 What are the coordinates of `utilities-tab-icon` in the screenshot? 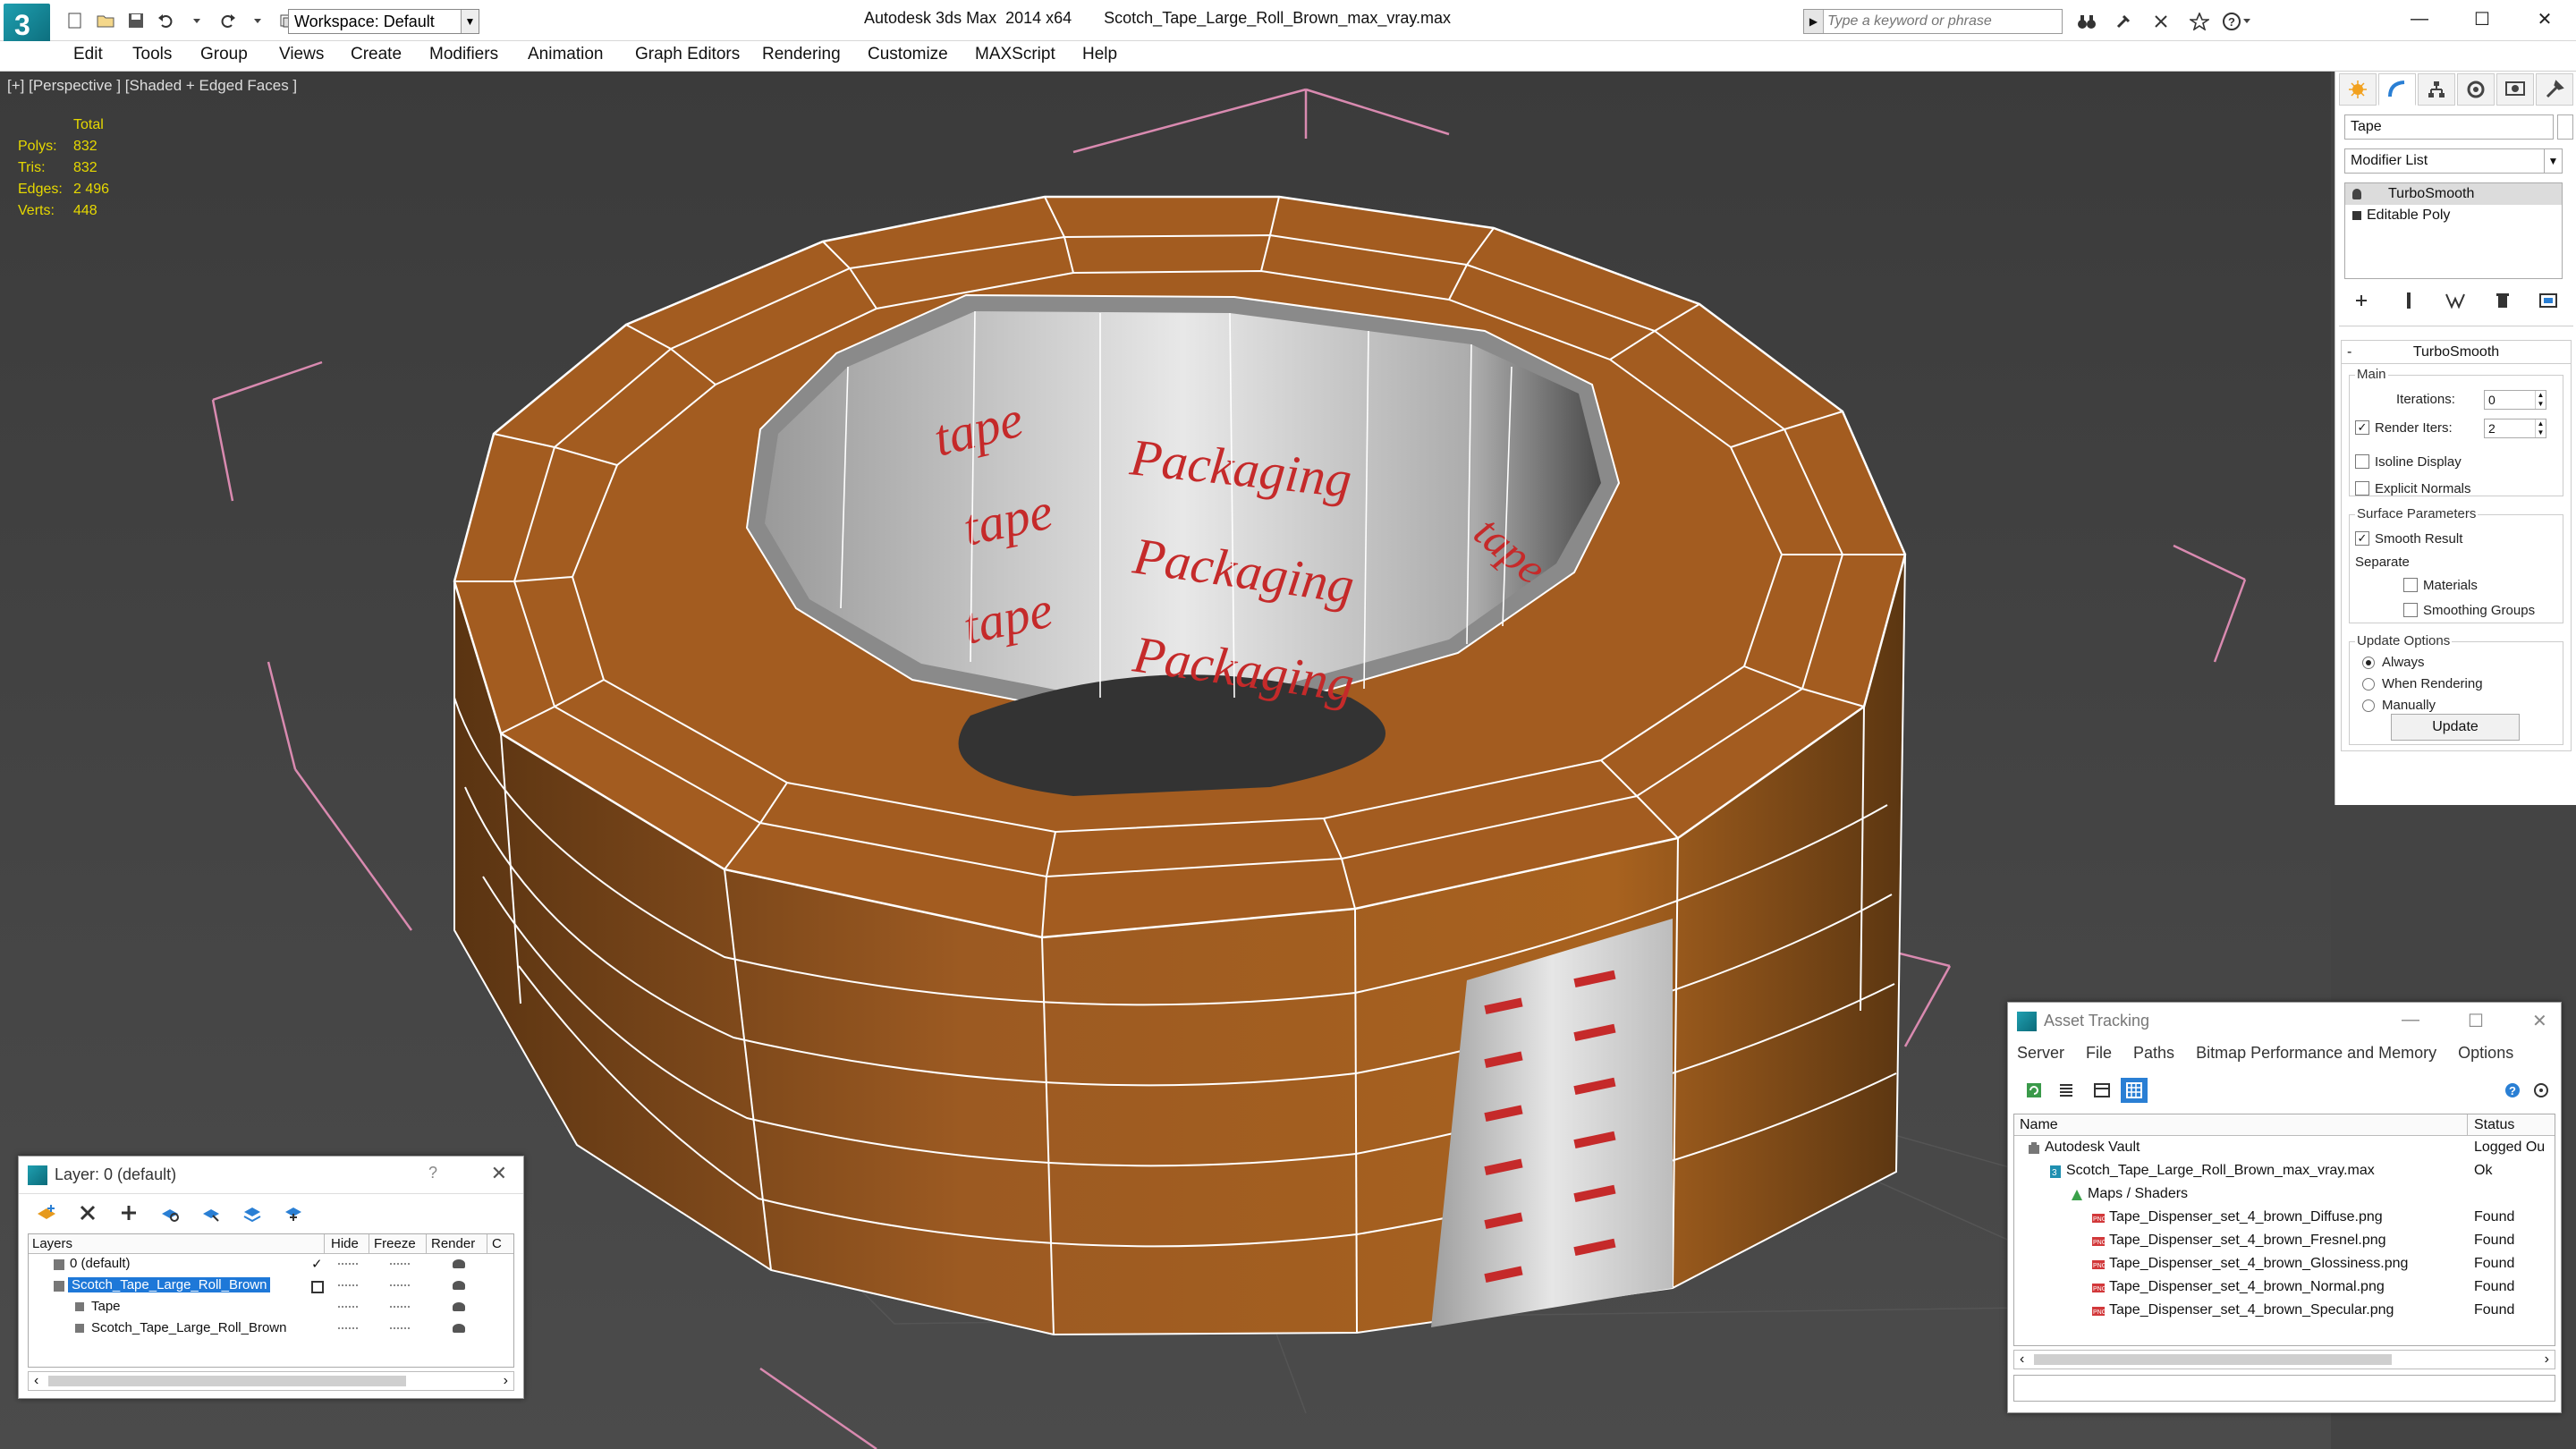 It's located at (2554, 89).